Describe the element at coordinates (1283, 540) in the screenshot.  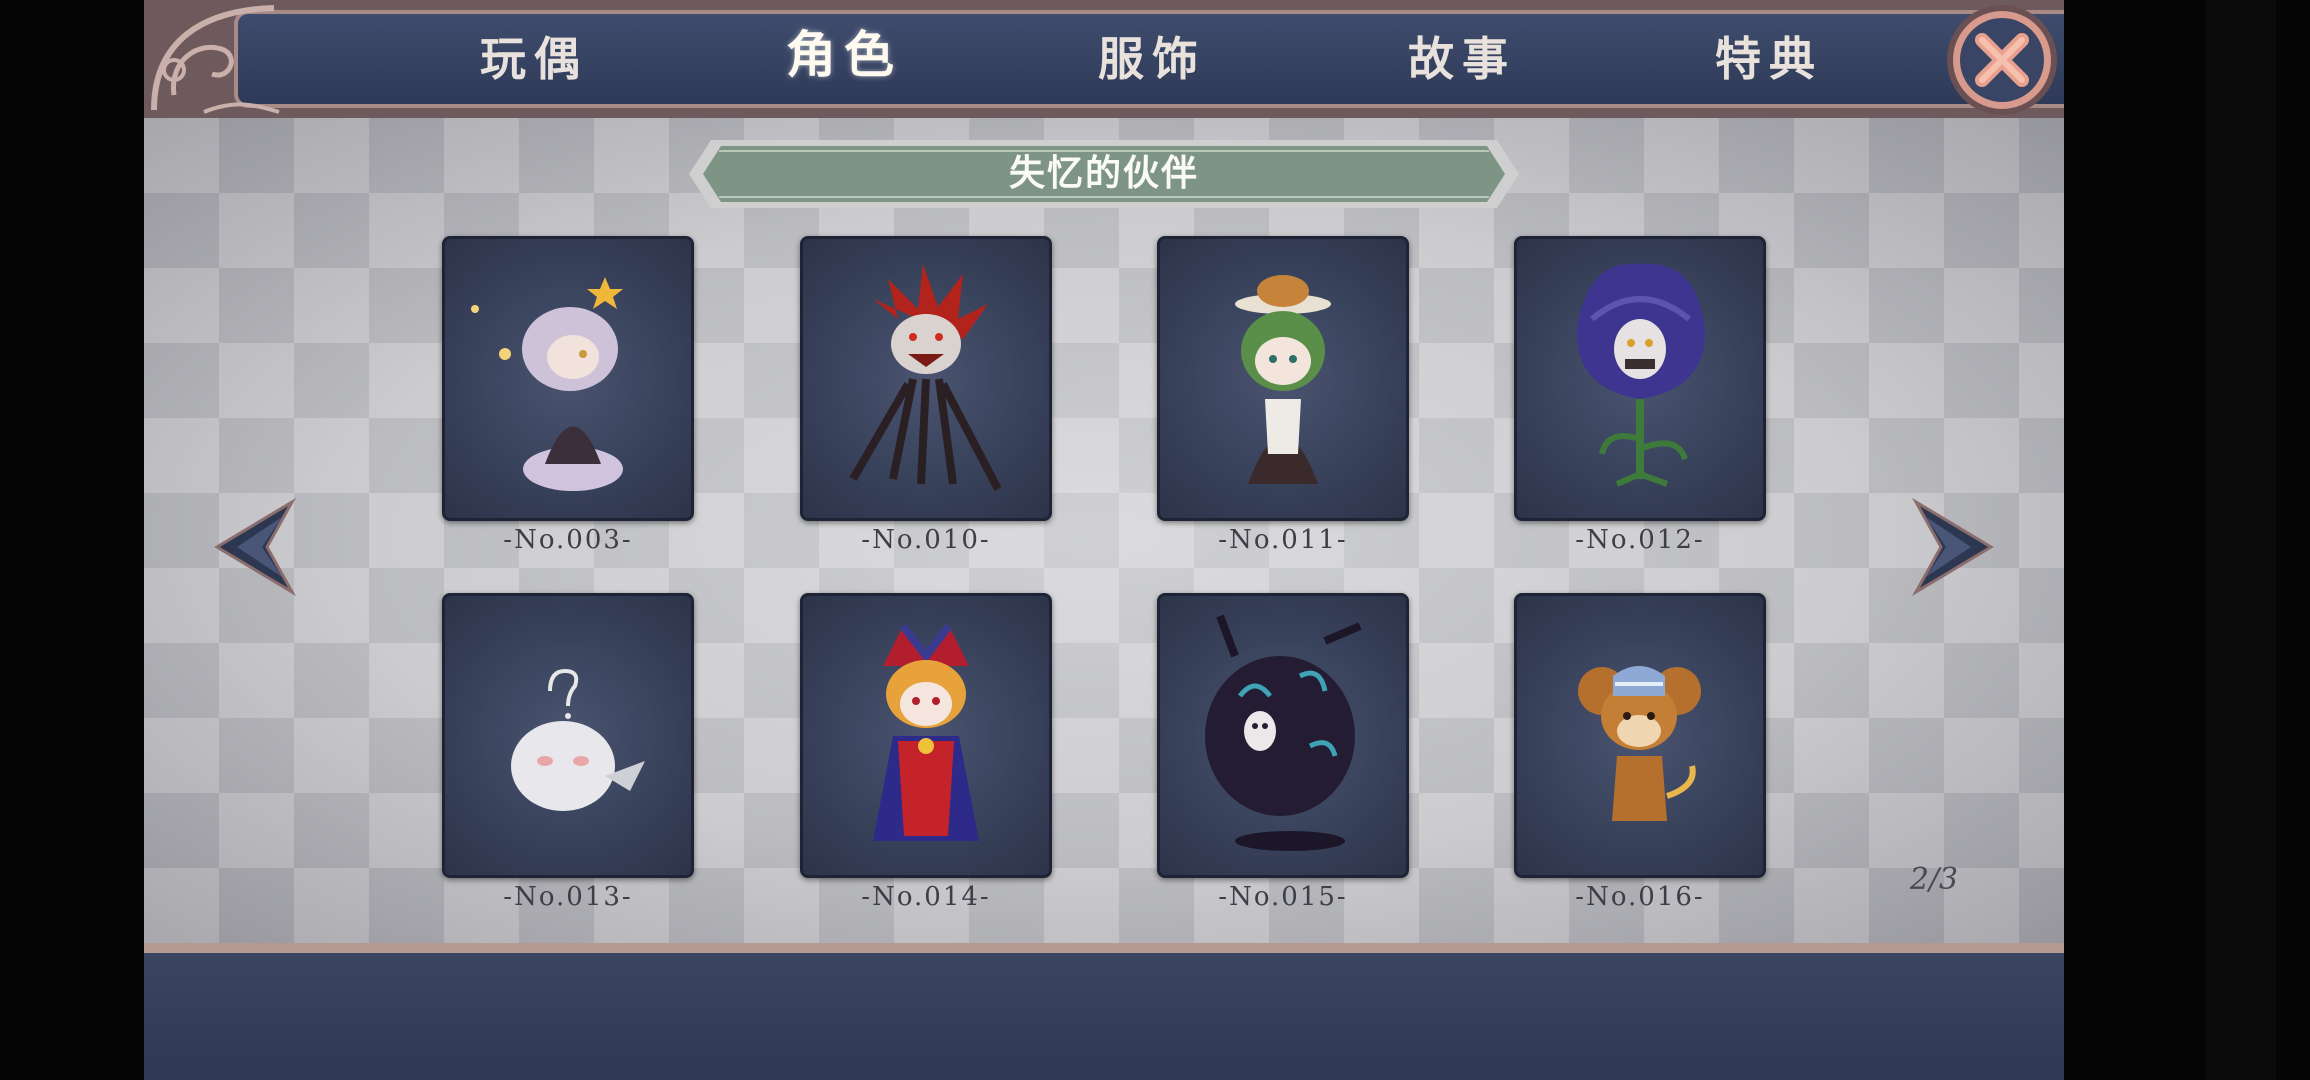
I see `character-label: -No.011-` at that location.